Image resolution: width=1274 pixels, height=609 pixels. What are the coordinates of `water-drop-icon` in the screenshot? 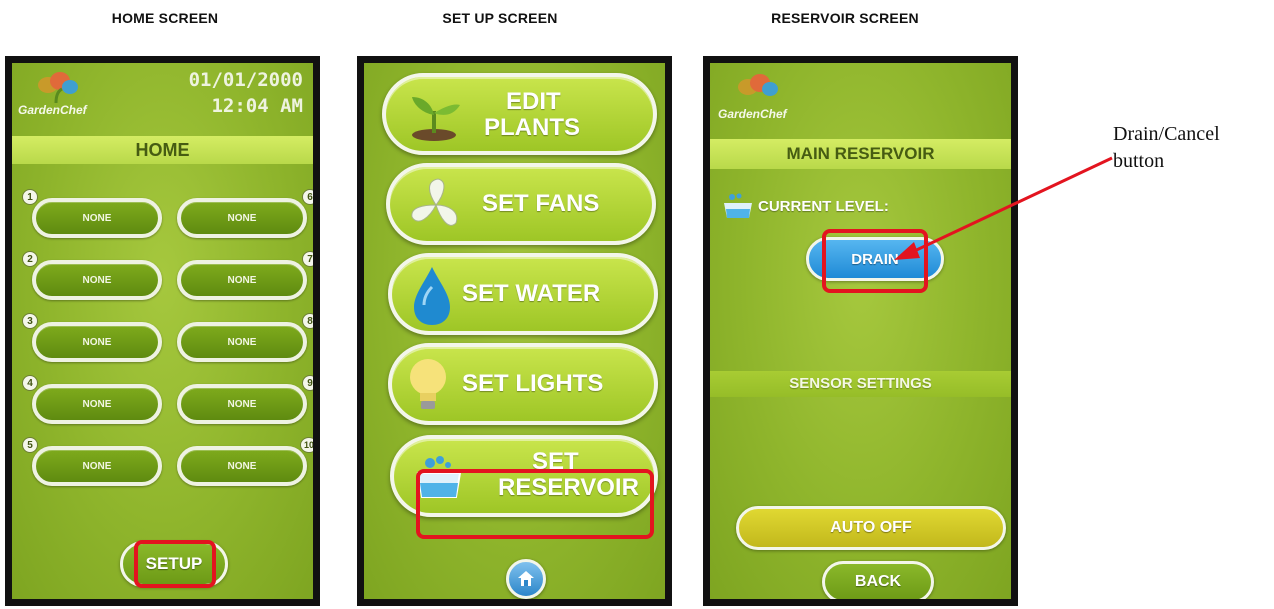 It's located at (432, 298).